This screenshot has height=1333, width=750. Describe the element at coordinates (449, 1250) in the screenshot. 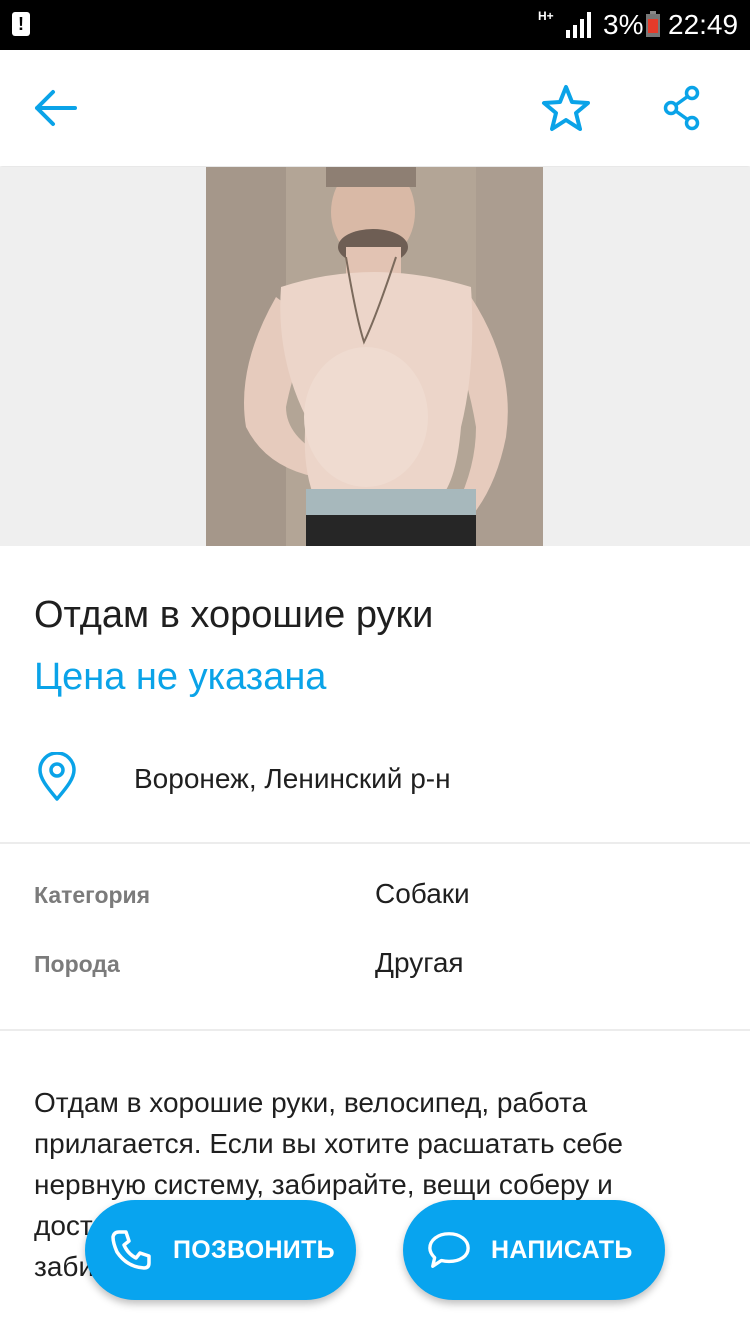

I see `chat-bubble-icon` at that location.